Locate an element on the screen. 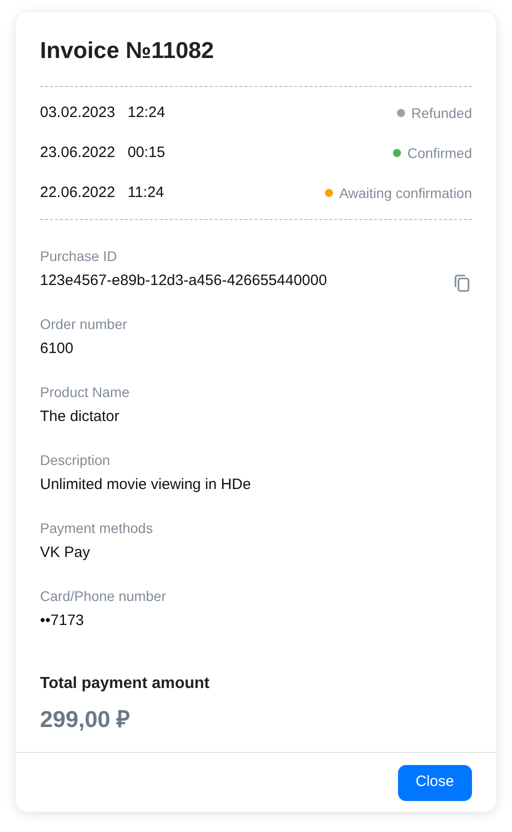 The image size is (512, 832). total-label: Total payment amount is located at coordinates (125, 684).